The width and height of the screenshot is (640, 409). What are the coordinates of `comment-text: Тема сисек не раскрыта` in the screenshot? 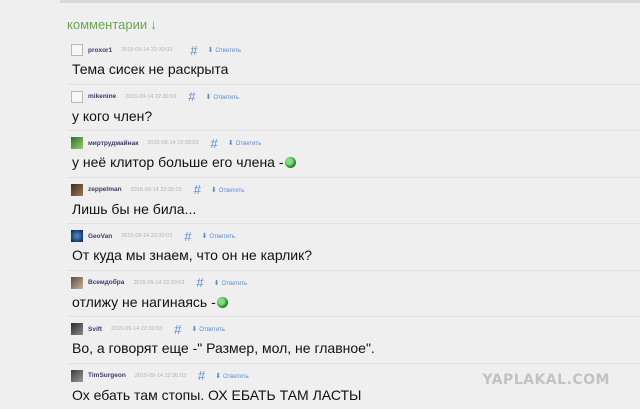 It's located at (150, 69).